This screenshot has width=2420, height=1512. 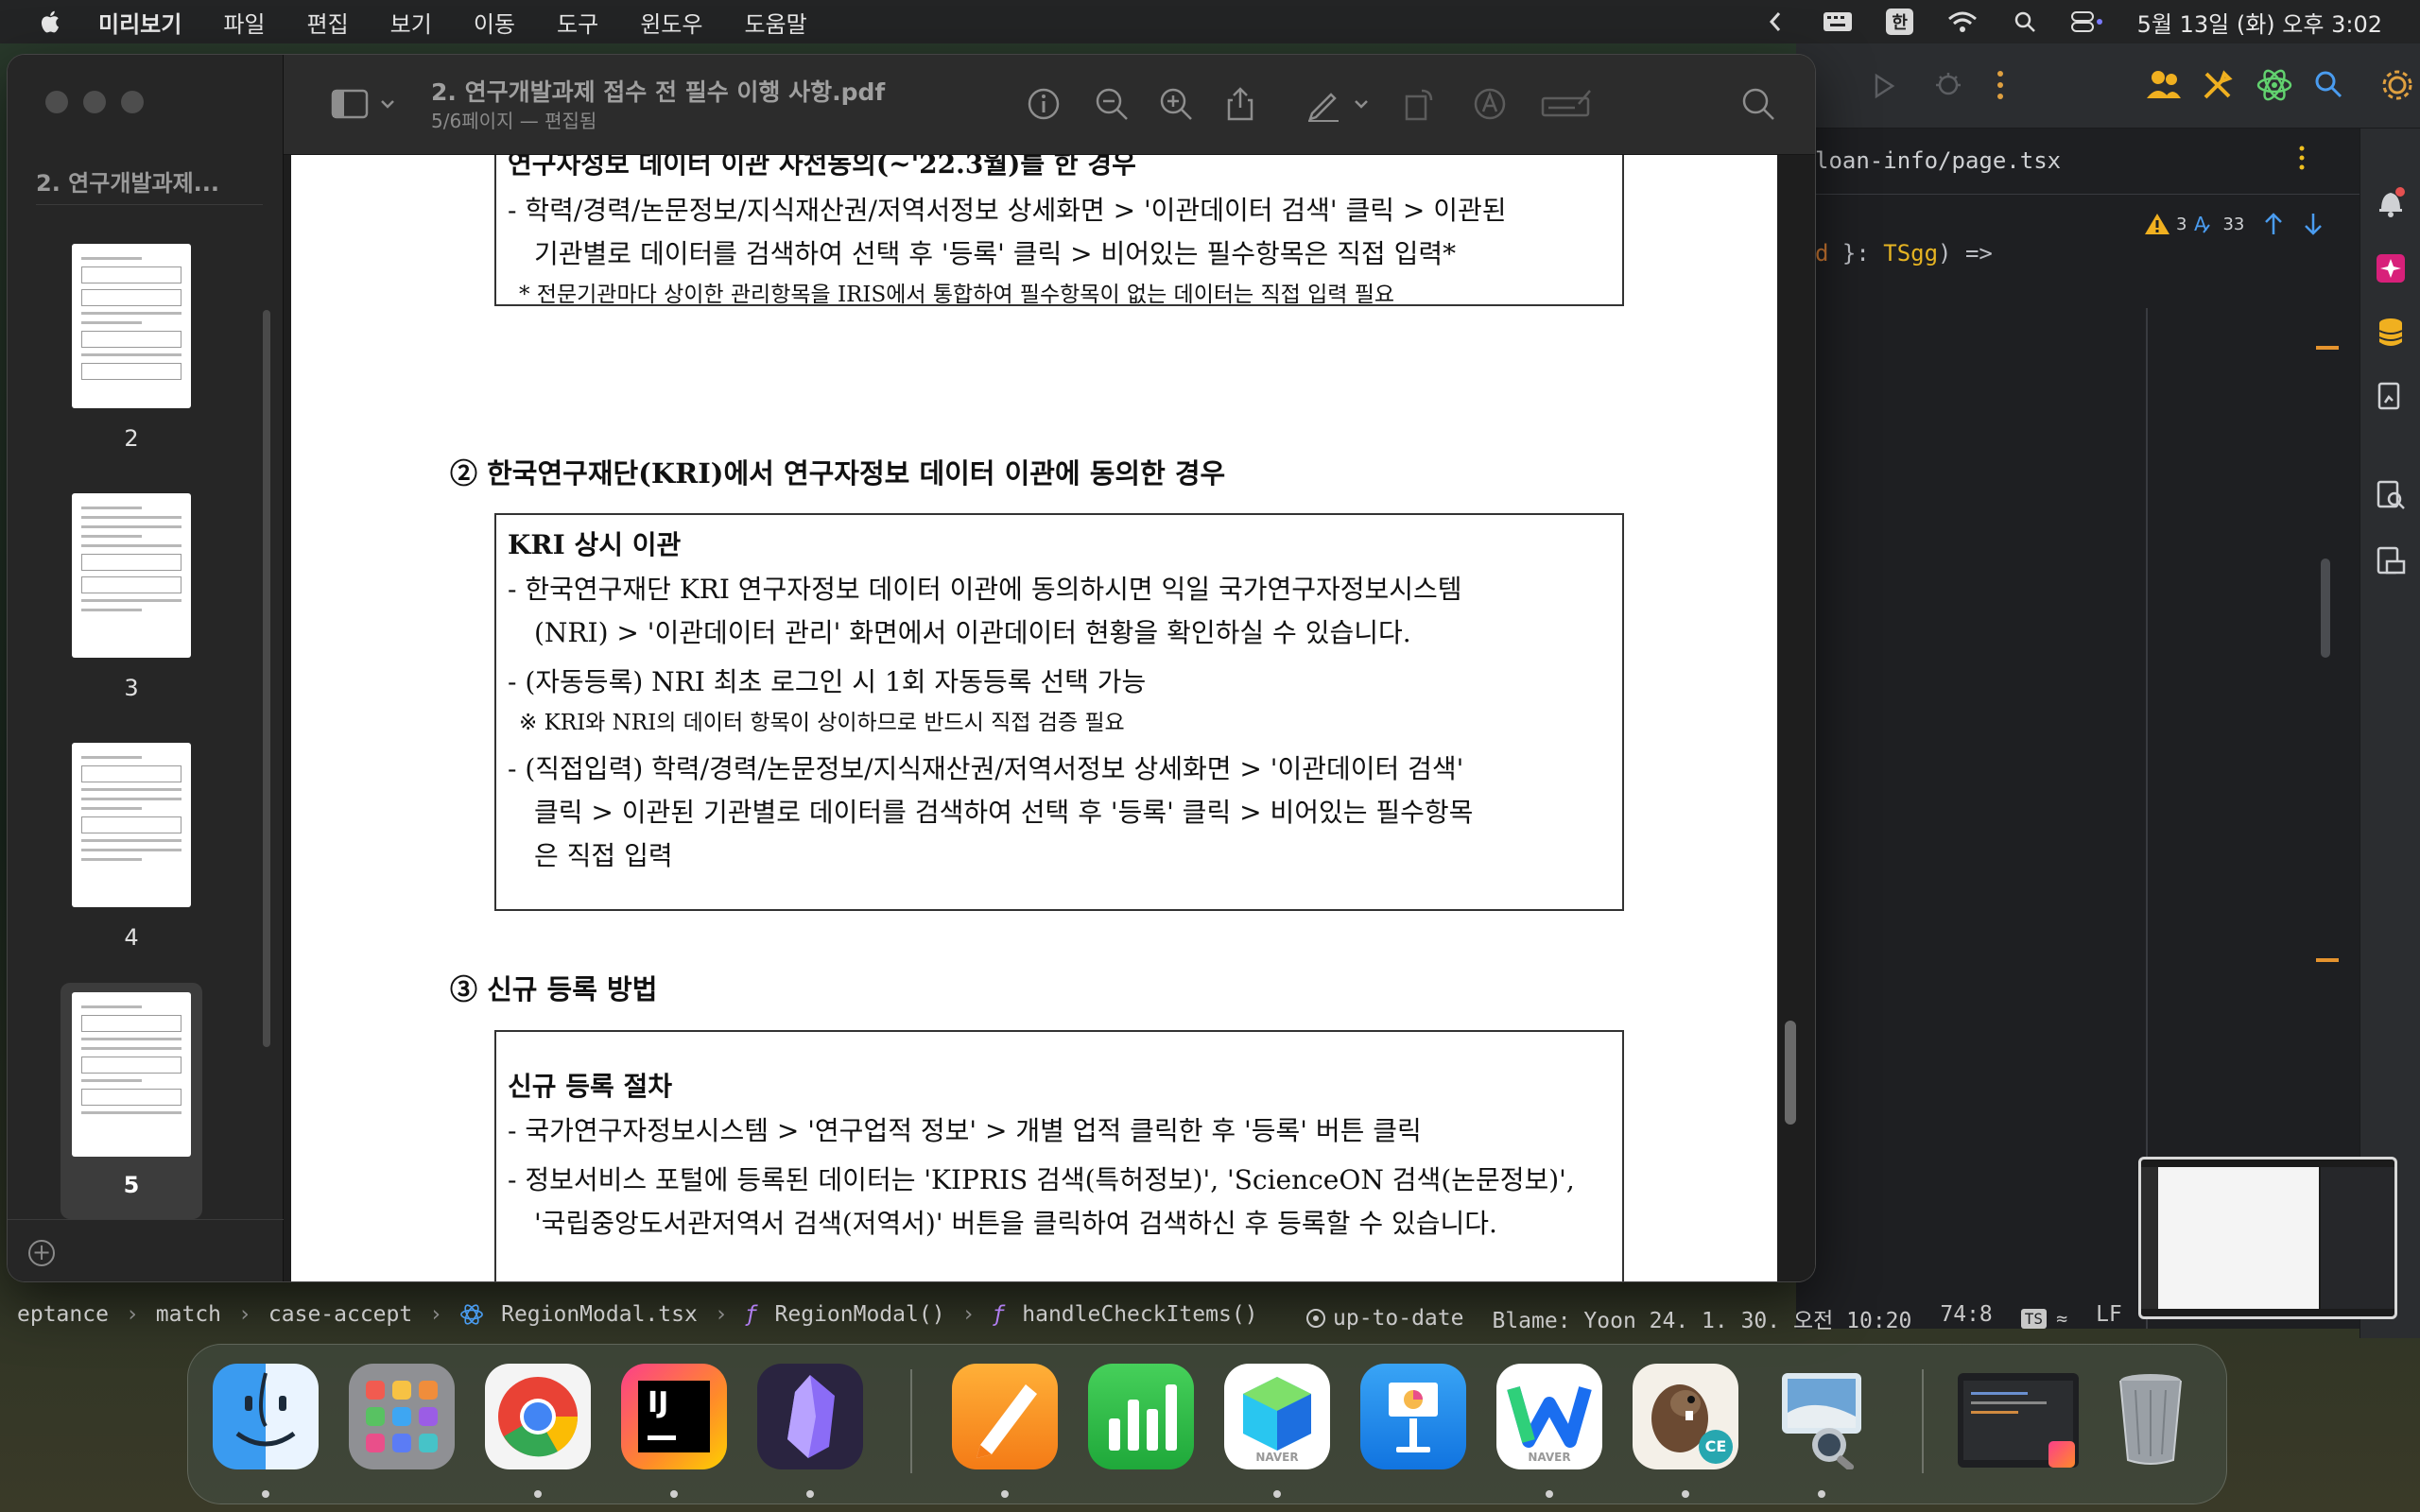 What do you see at coordinates (132, 102) in the screenshot?
I see `zoom-button` at bounding box center [132, 102].